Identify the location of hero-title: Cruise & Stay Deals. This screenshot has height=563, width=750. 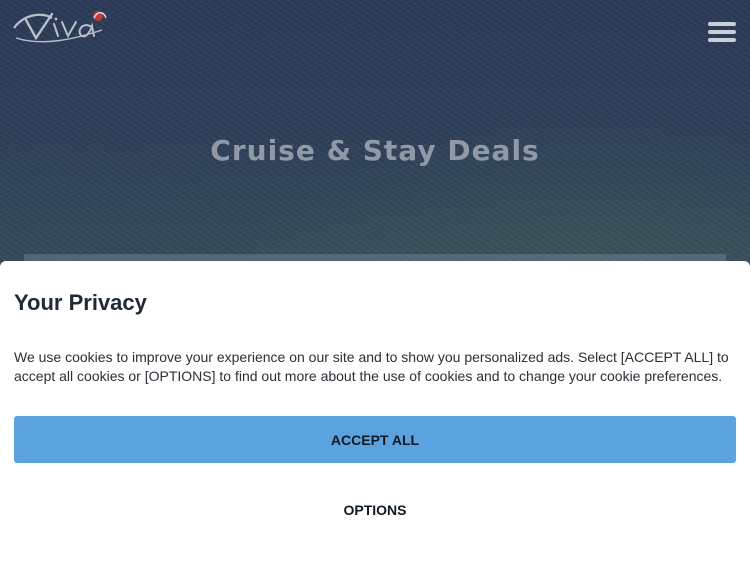
(375, 150).